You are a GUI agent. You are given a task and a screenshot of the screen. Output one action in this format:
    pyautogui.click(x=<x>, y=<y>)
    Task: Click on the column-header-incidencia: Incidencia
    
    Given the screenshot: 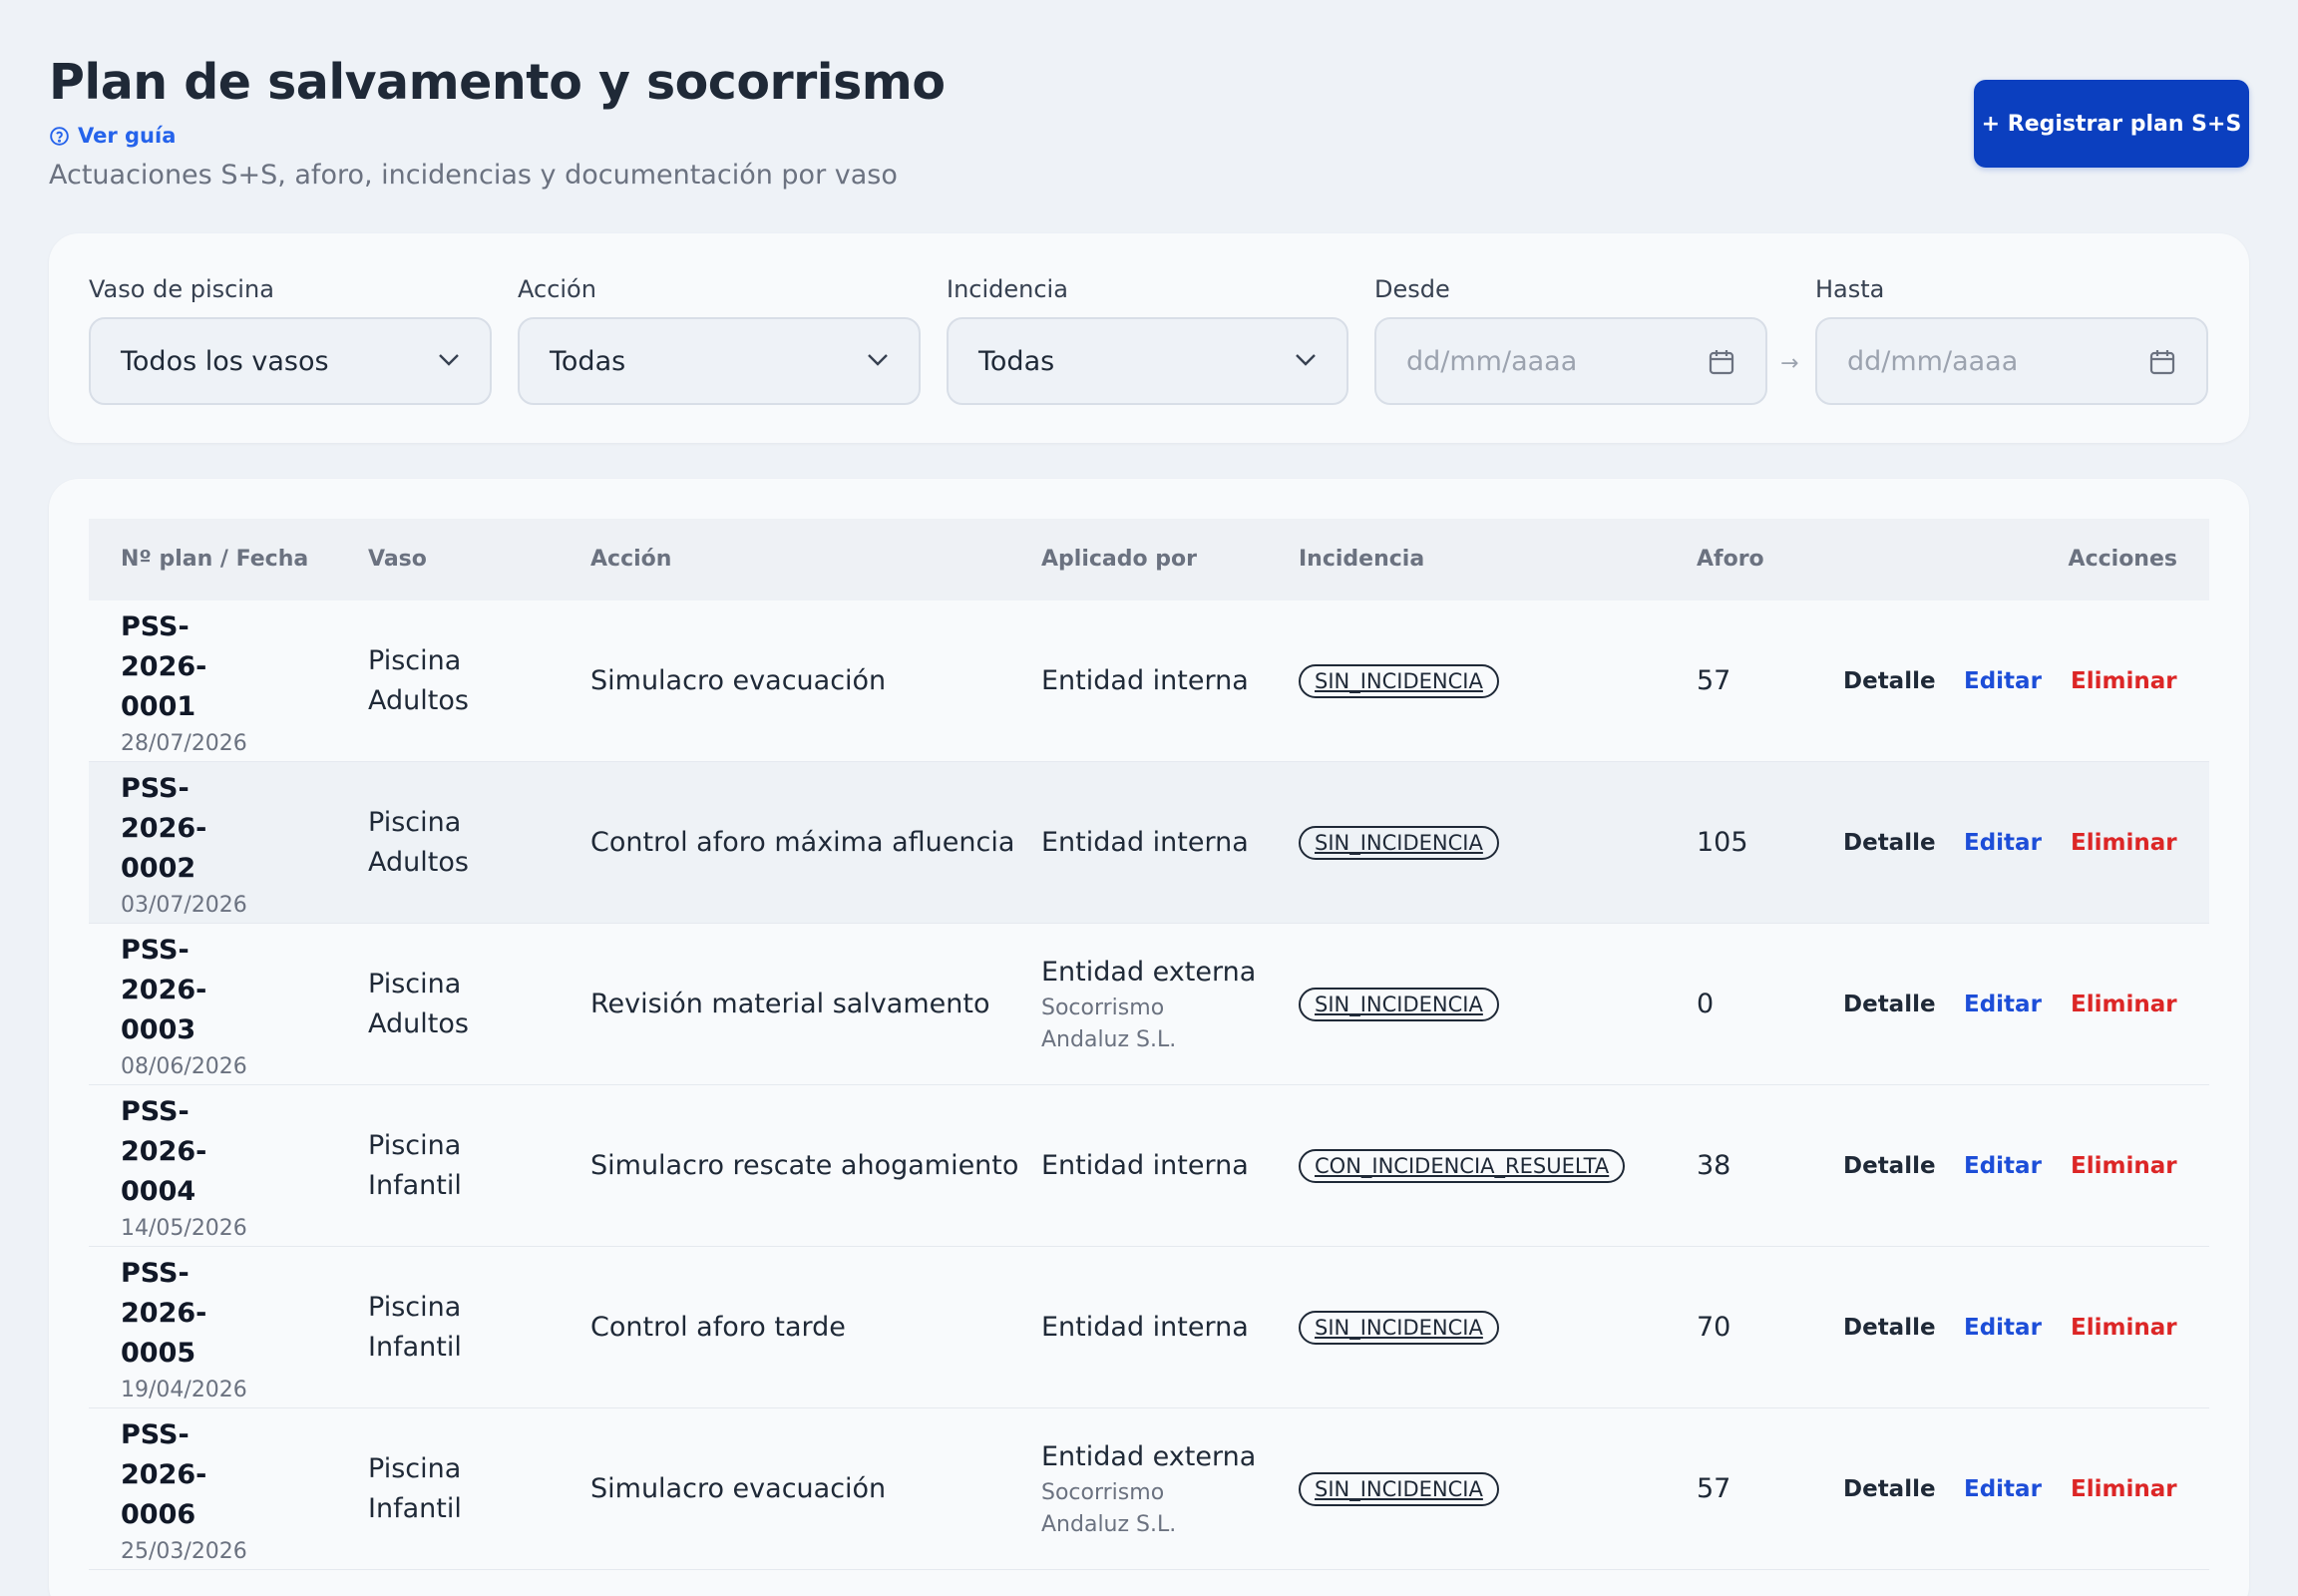 What is the action you would take?
    pyautogui.click(x=1362, y=559)
    